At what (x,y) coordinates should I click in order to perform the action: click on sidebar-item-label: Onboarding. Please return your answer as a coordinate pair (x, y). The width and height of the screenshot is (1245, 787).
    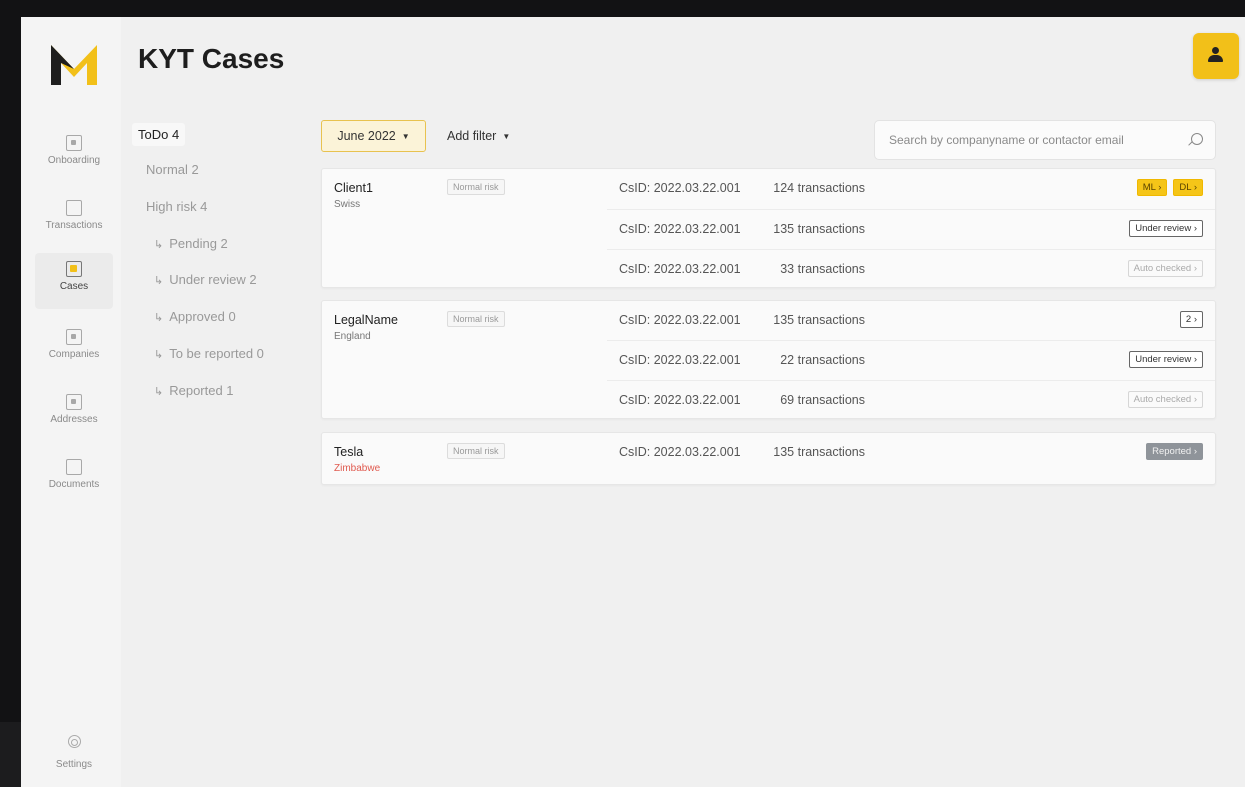
    Looking at the image, I should click on (74, 160).